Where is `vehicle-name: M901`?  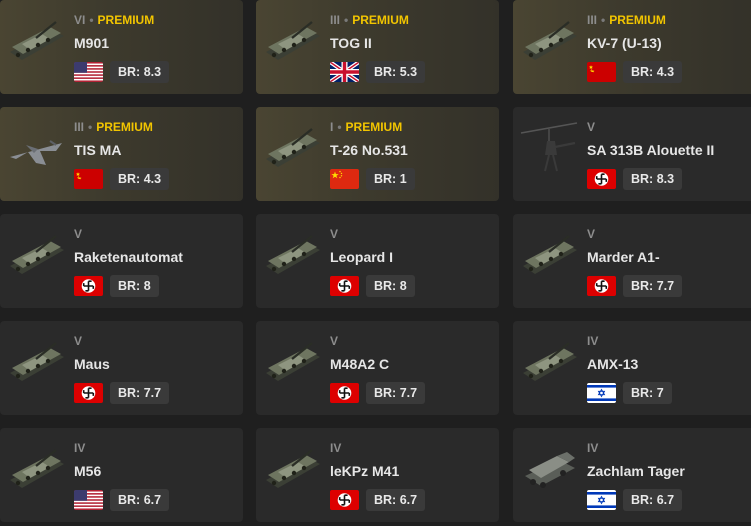
vehicle-name: M901 is located at coordinates (92, 43).